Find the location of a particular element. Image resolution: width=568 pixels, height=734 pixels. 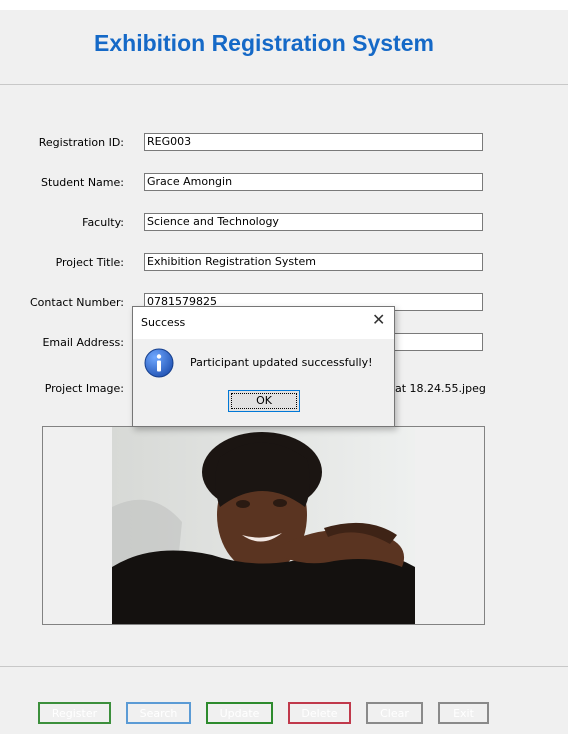

ok-button: OK is located at coordinates (264, 401).